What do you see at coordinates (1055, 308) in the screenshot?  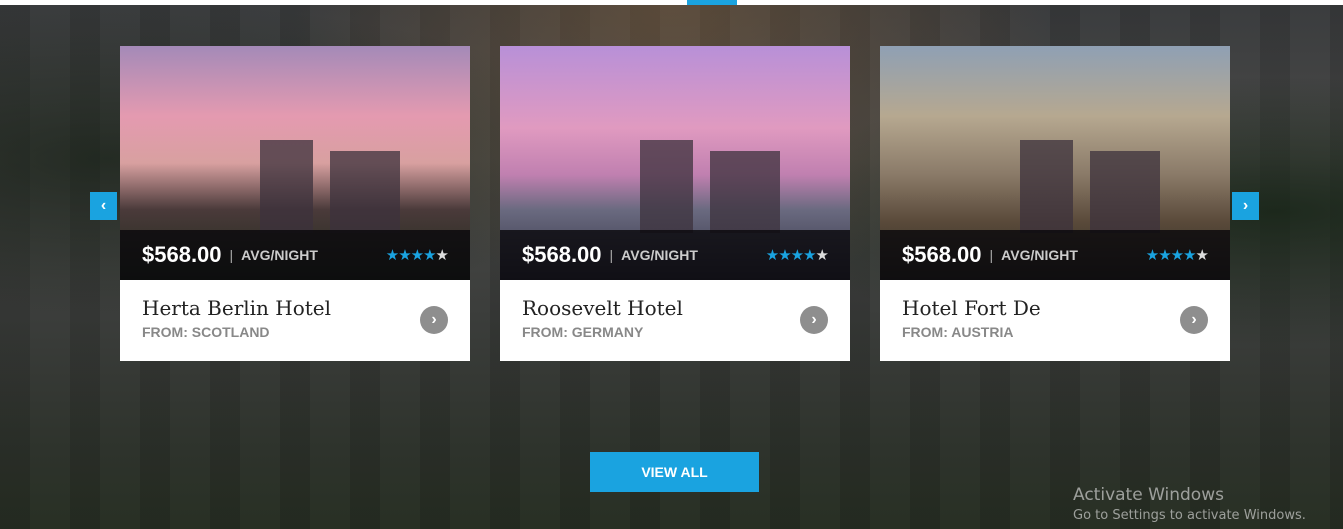 I see `hotel-name: Hotel Fort De` at bounding box center [1055, 308].